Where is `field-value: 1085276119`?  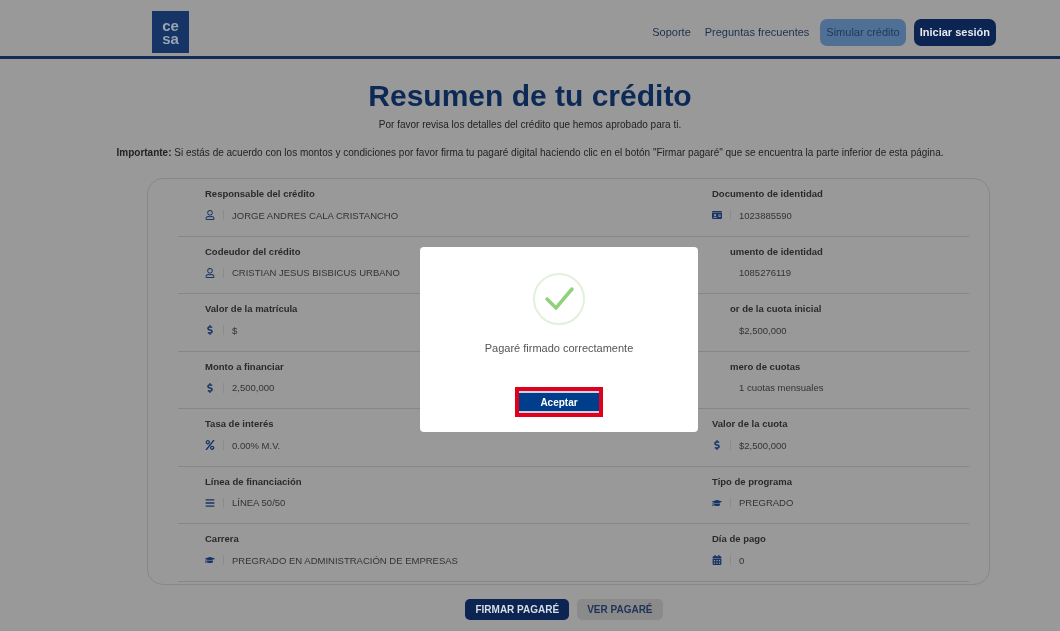 field-value: 1085276119 is located at coordinates (765, 272).